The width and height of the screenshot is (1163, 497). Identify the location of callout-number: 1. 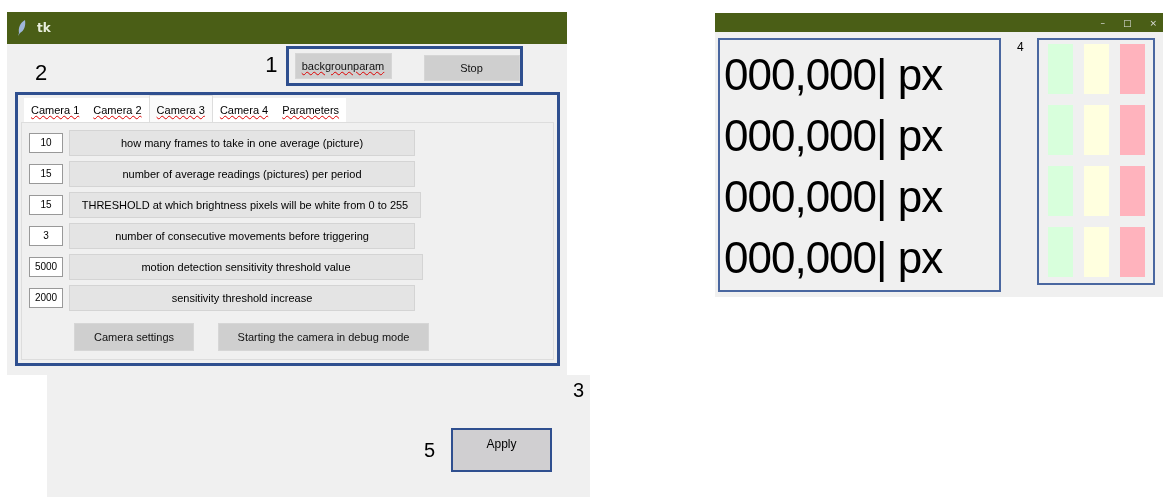
(271, 65).